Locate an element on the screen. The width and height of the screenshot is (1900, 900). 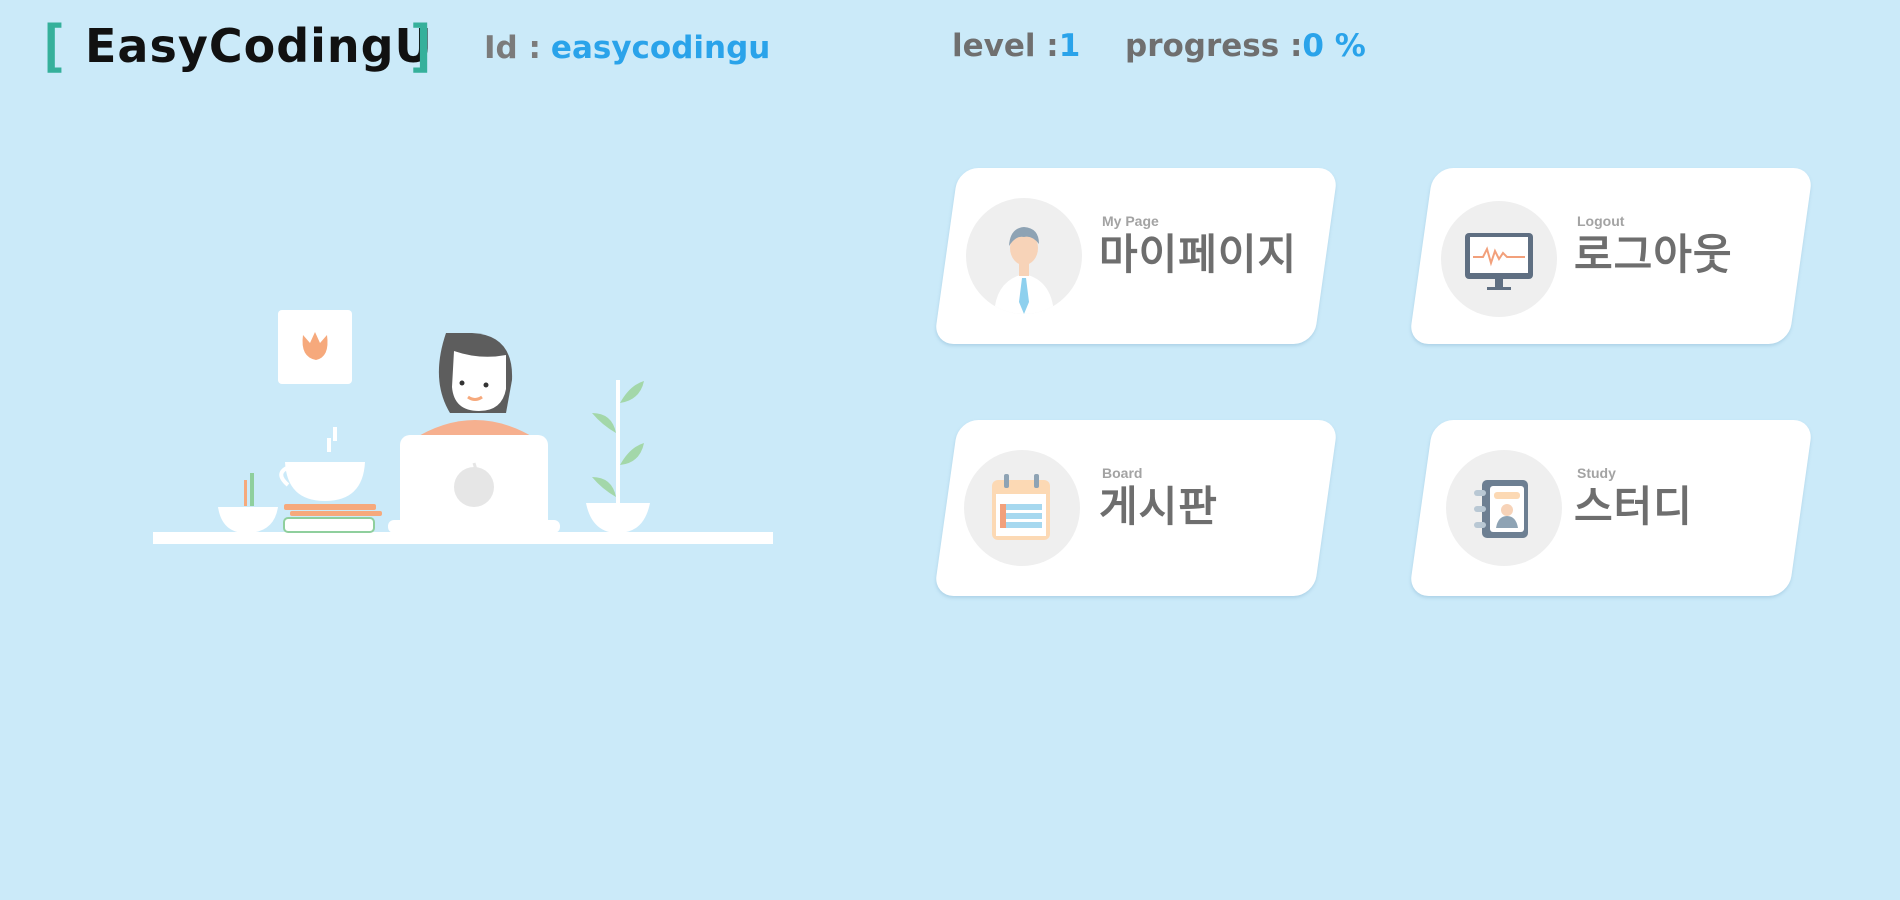
card-board: Board 게시판 is located at coordinates (1136, 508).